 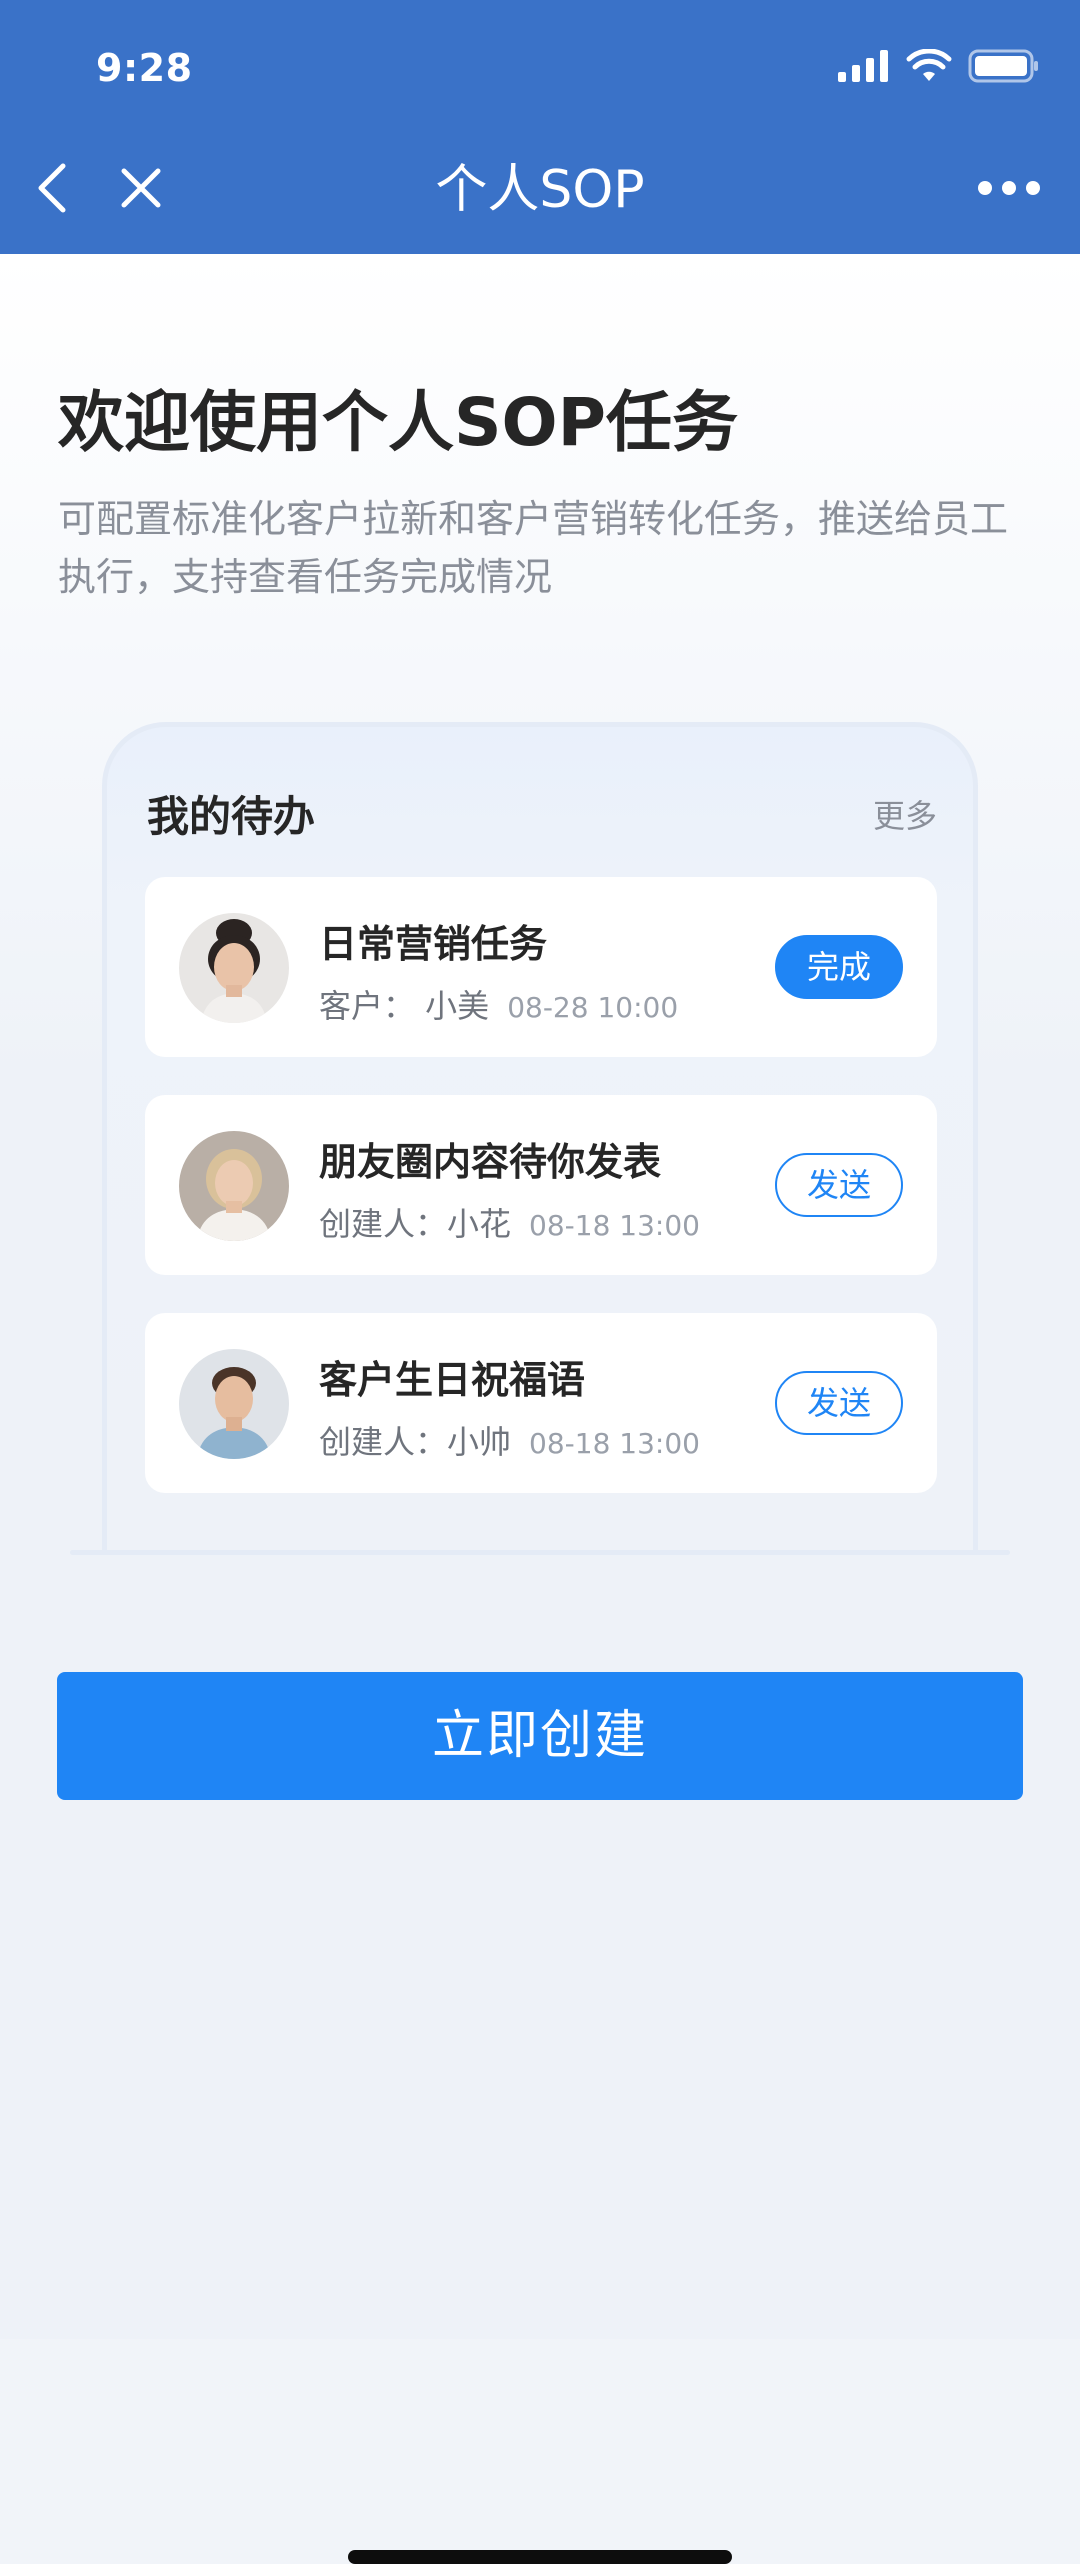 What do you see at coordinates (533, 548) in the screenshot?
I see `welcome-description: 可配置标准化客户拉新和客户营销转化任务，推送给员工执行，支持查看任务完成情况` at bounding box center [533, 548].